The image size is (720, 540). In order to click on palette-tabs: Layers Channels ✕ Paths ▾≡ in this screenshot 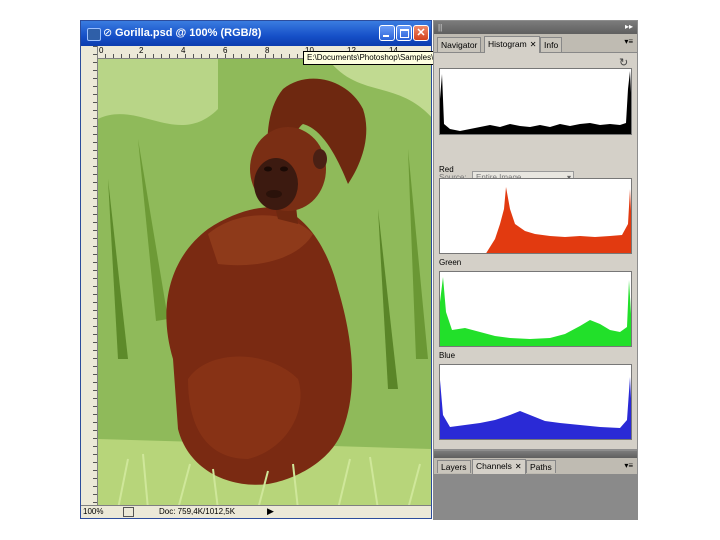, I will do `click(535, 466)`.